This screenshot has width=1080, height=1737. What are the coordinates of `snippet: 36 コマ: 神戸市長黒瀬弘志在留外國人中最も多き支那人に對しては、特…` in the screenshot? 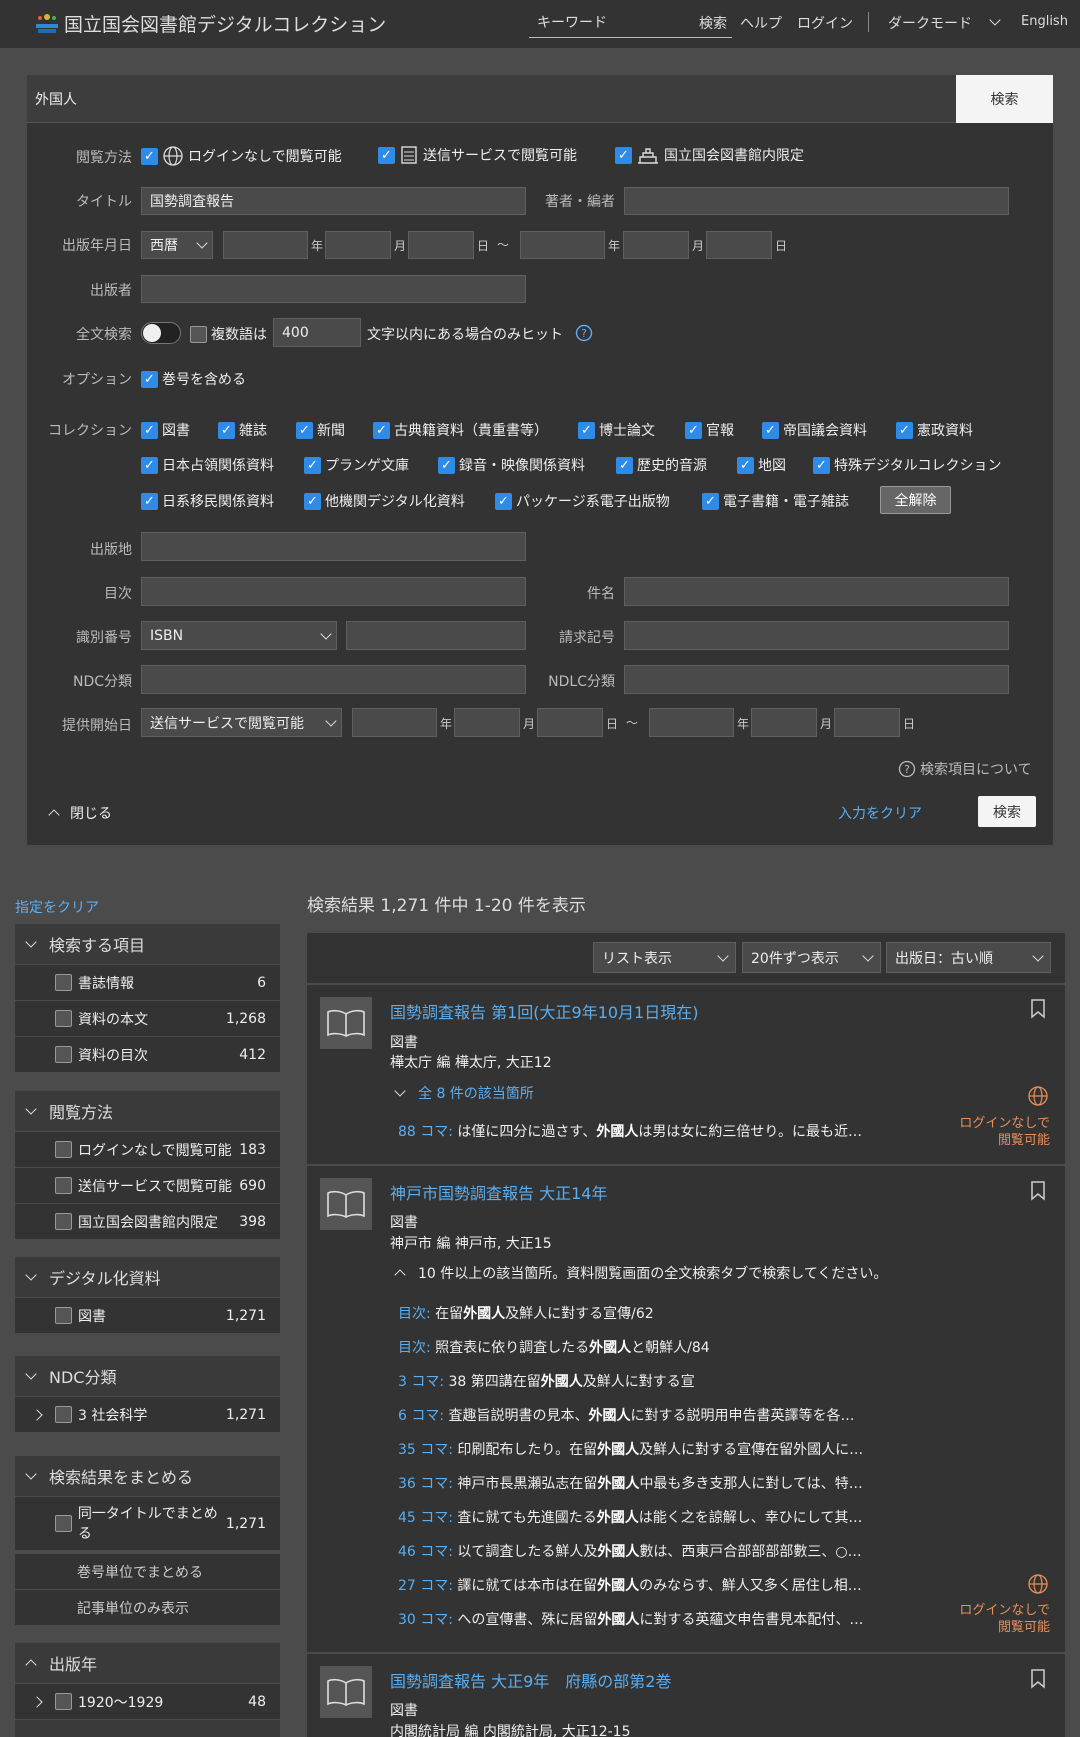 It's located at (630, 1483).